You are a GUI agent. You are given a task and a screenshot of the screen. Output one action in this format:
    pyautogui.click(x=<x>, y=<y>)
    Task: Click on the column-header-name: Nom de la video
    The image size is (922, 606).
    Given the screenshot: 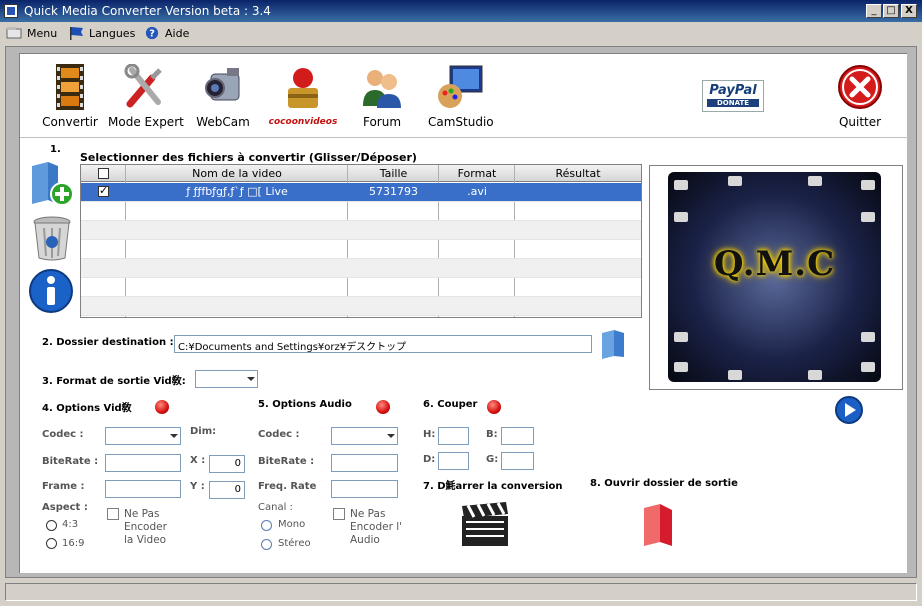 What is the action you would take?
    pyautogui.click(x=237, y=173)
    